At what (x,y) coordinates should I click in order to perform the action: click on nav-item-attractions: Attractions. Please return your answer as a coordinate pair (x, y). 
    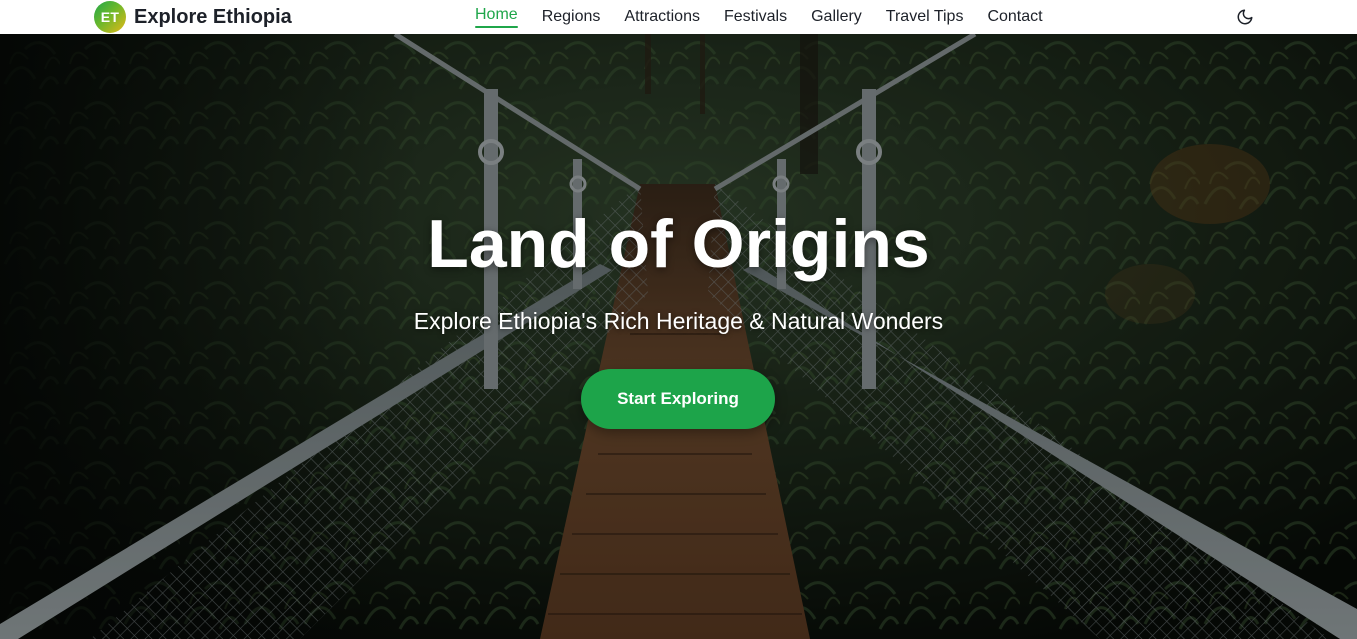
    Looking at the image, I should click on (662, 17).